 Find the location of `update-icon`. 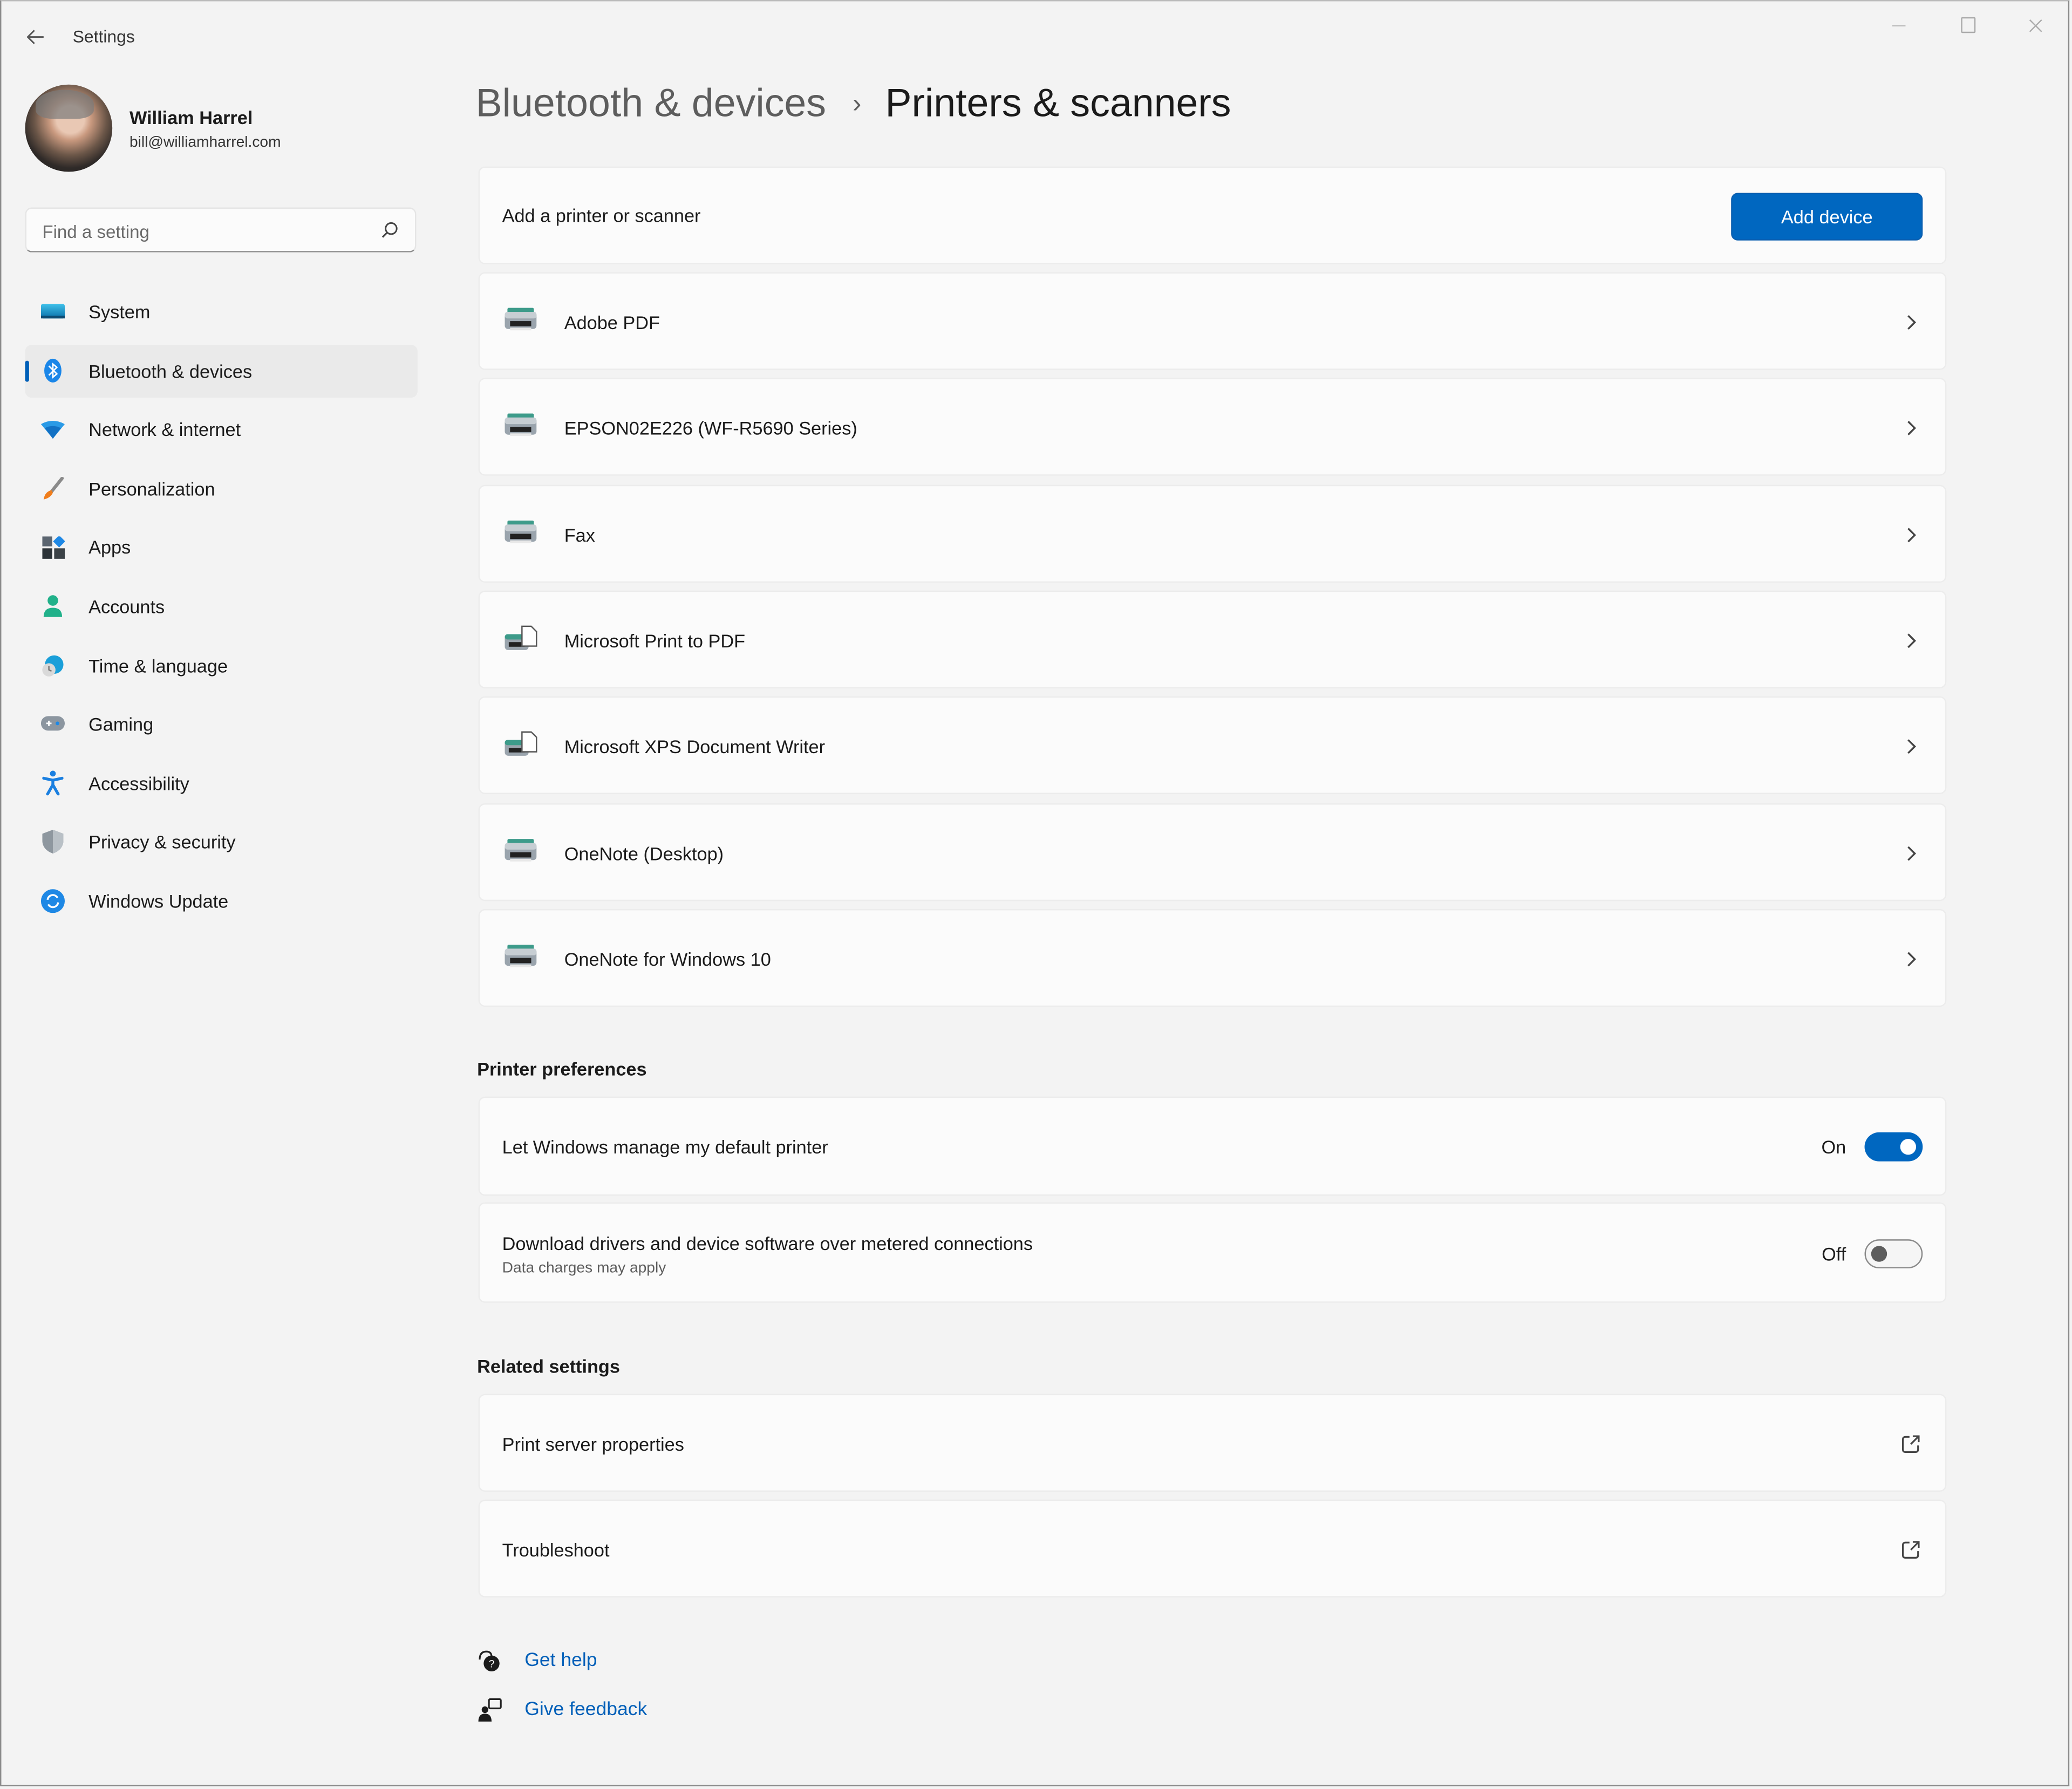

update-icon is located at coordinates (52, 901).